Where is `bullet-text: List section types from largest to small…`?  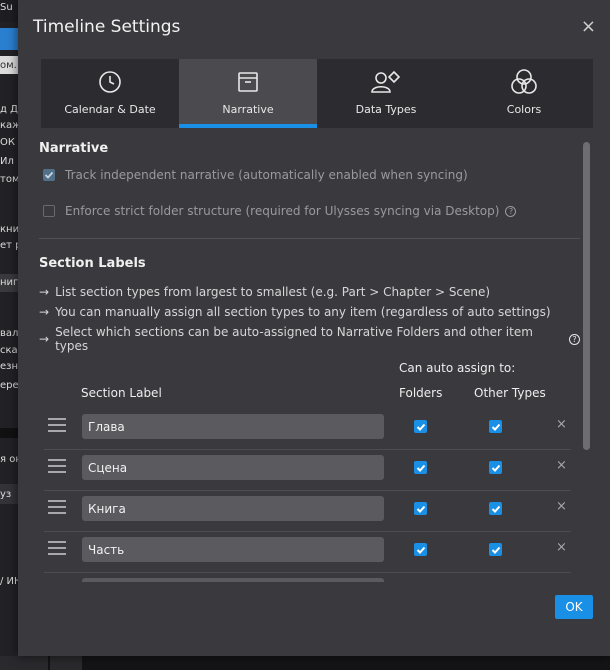
bullet-text: List section types from largest to small… is located at coordinates (273, 292).